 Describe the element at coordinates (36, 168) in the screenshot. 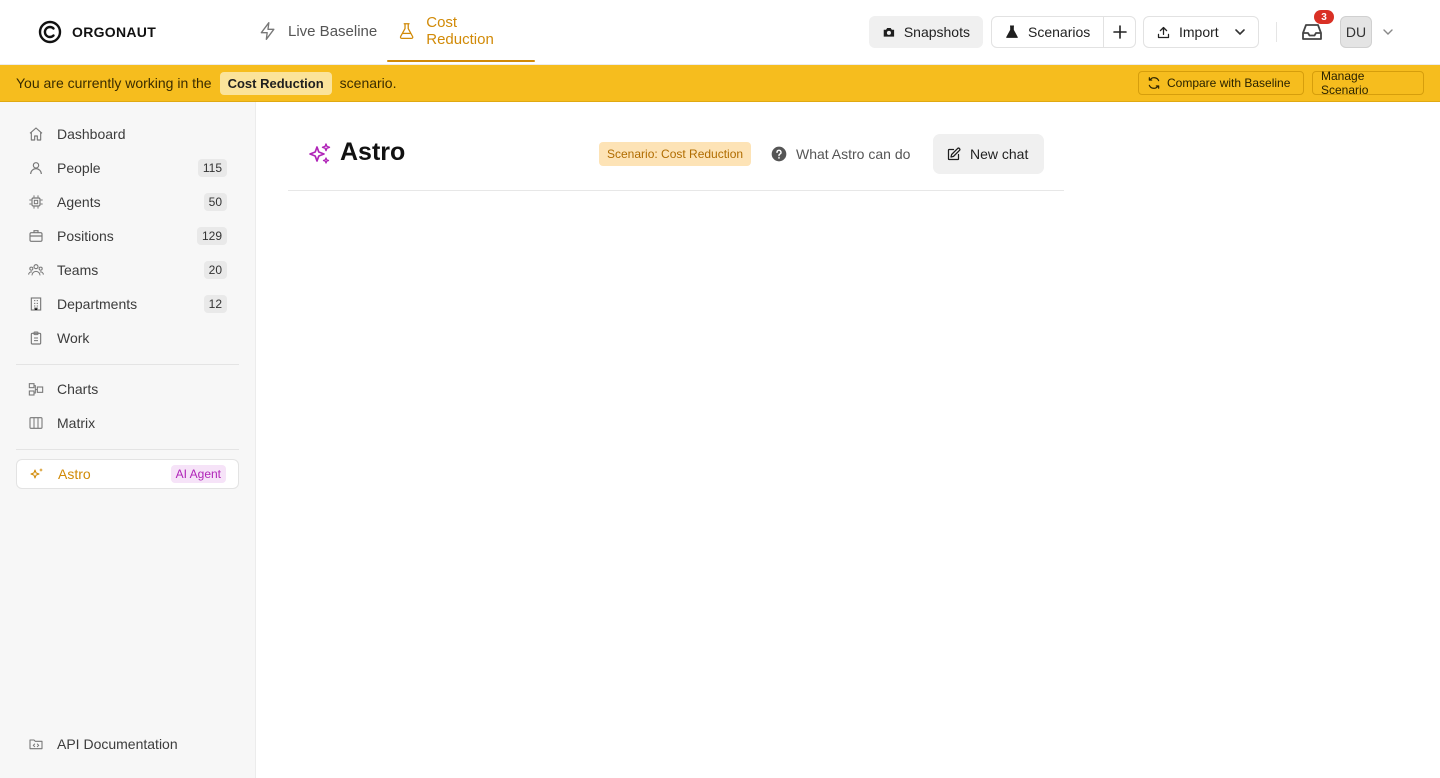

I see `person-icon` at that location.